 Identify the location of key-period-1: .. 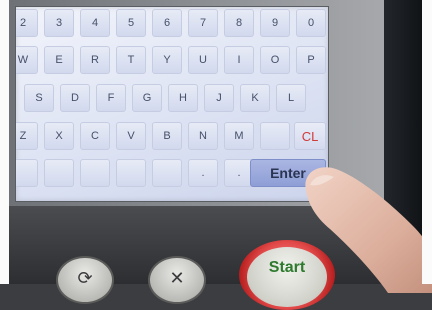
(203, 173).